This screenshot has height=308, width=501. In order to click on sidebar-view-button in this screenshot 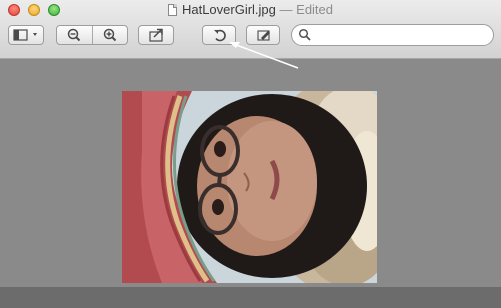, I will do `click(26, 35)`.